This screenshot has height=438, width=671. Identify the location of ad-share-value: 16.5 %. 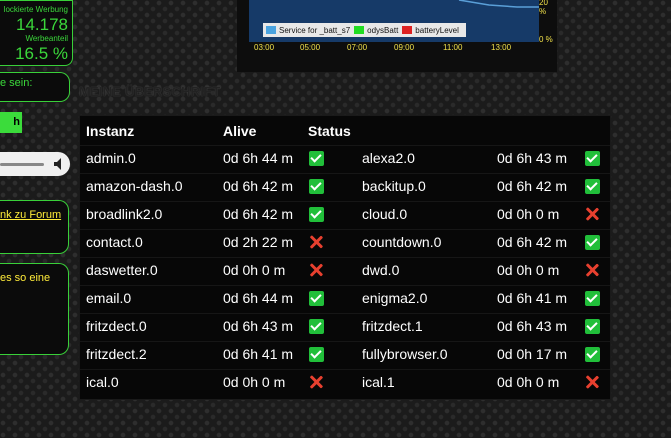
(41, 53).